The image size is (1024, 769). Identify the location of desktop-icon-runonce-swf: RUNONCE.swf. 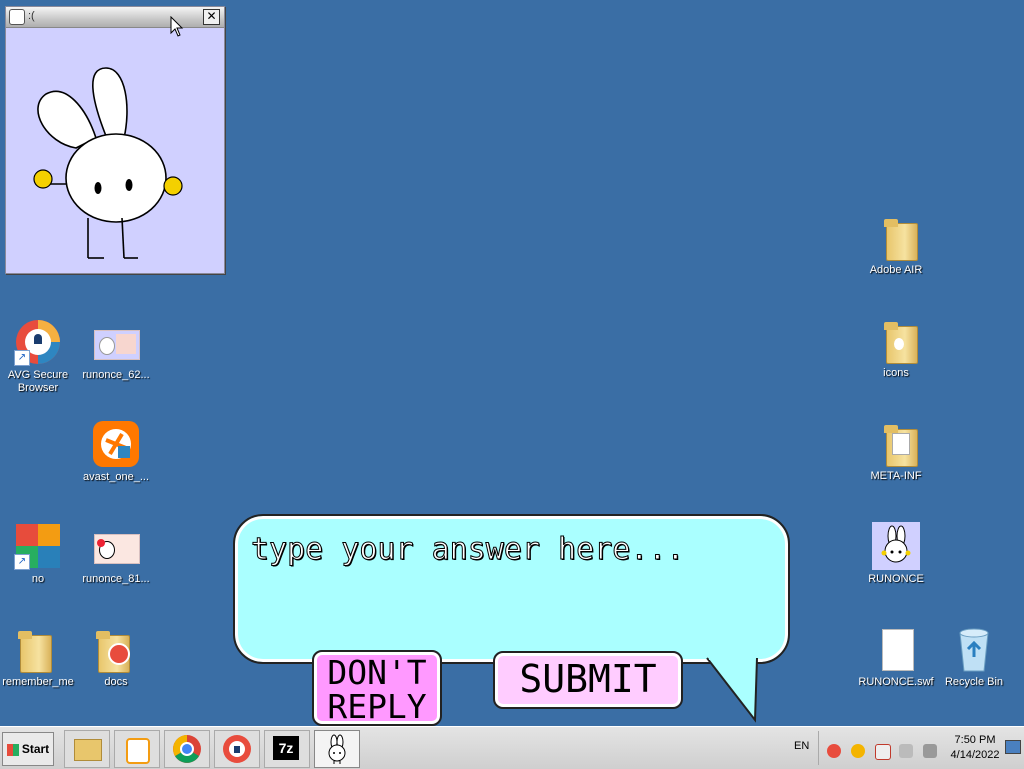
(896, 657).